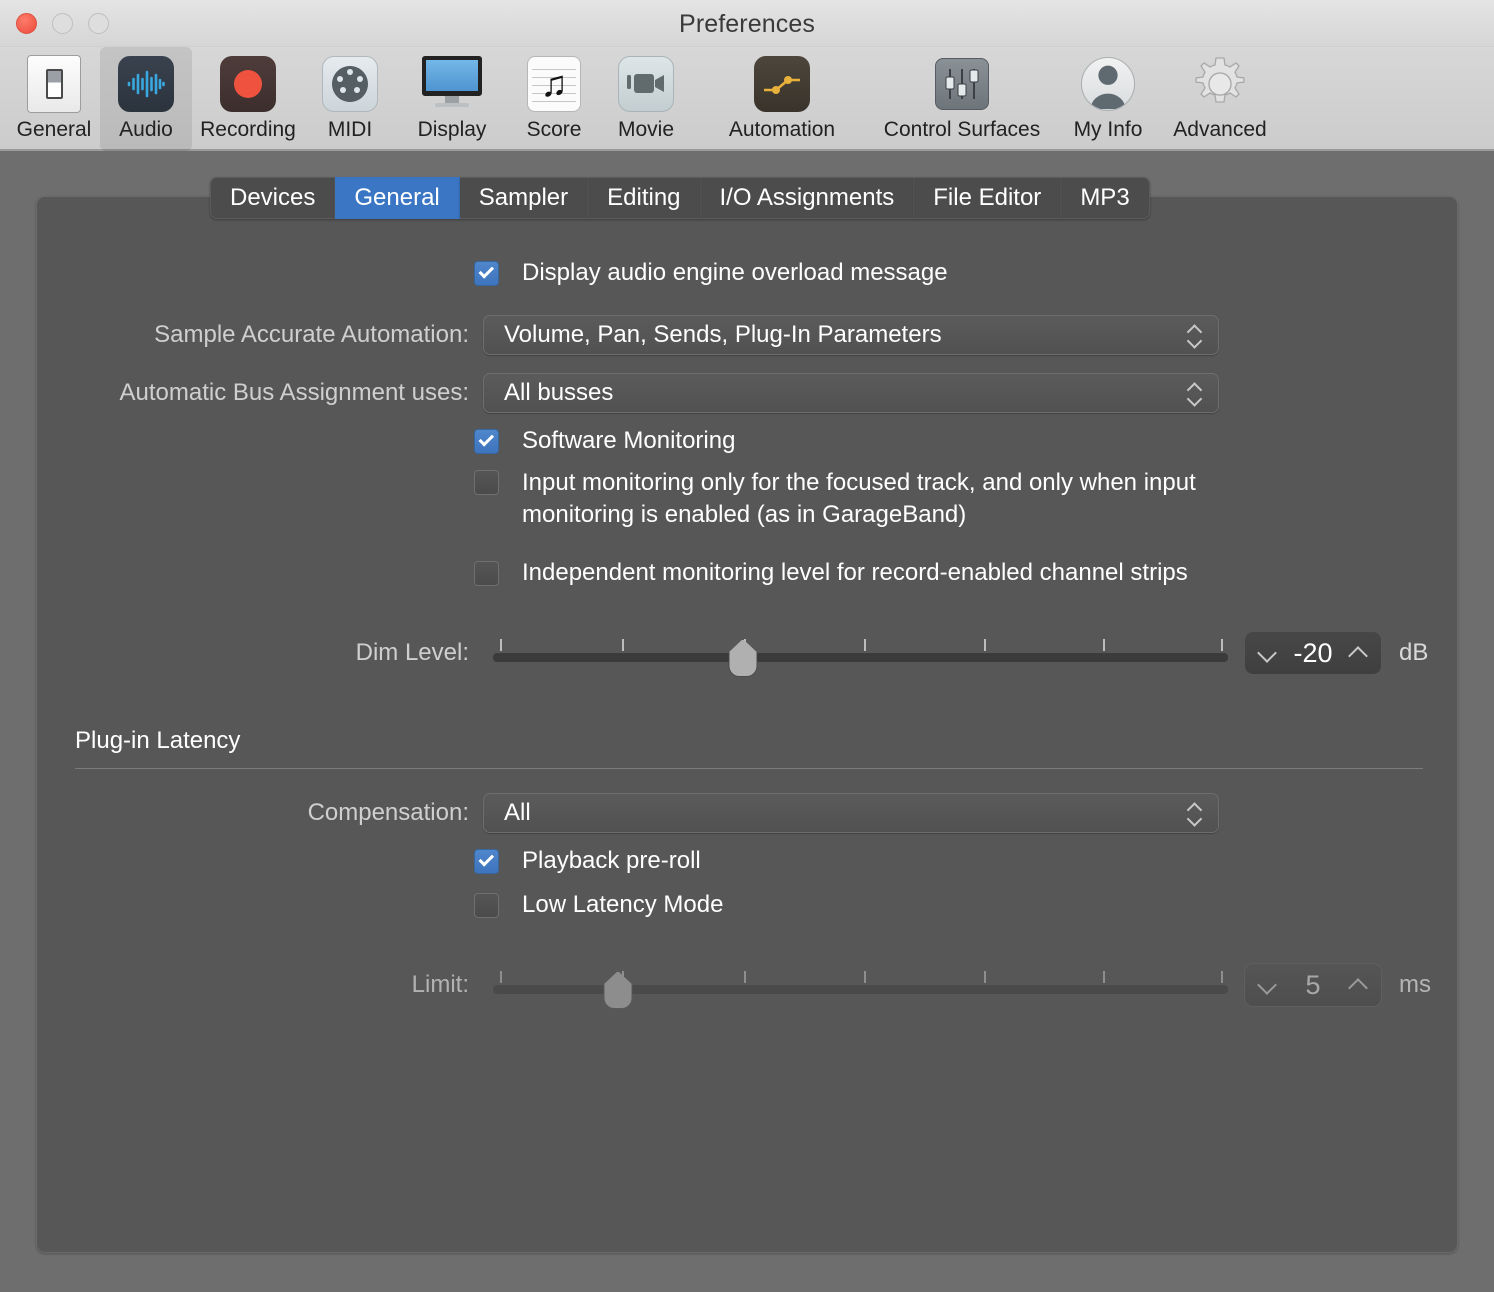 The width and height of the screenshot is (1494, 1292). Describe the element at coordinates (486, 273) in the screenshot. I see `display-overload-message-checkbox` at that location.